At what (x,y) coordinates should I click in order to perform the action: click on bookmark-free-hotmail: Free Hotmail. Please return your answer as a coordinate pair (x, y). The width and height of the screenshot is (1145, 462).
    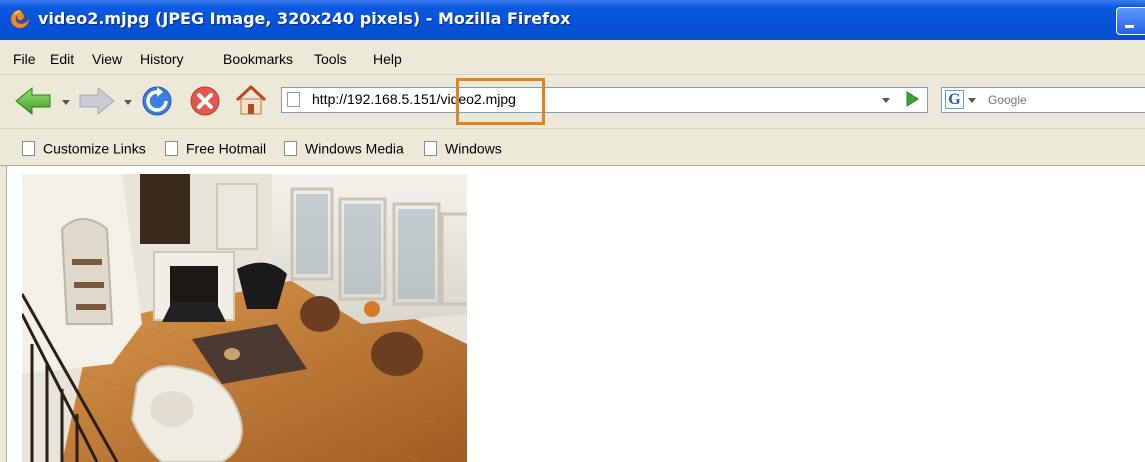
    Looking at the image, I should click on (215, 148).